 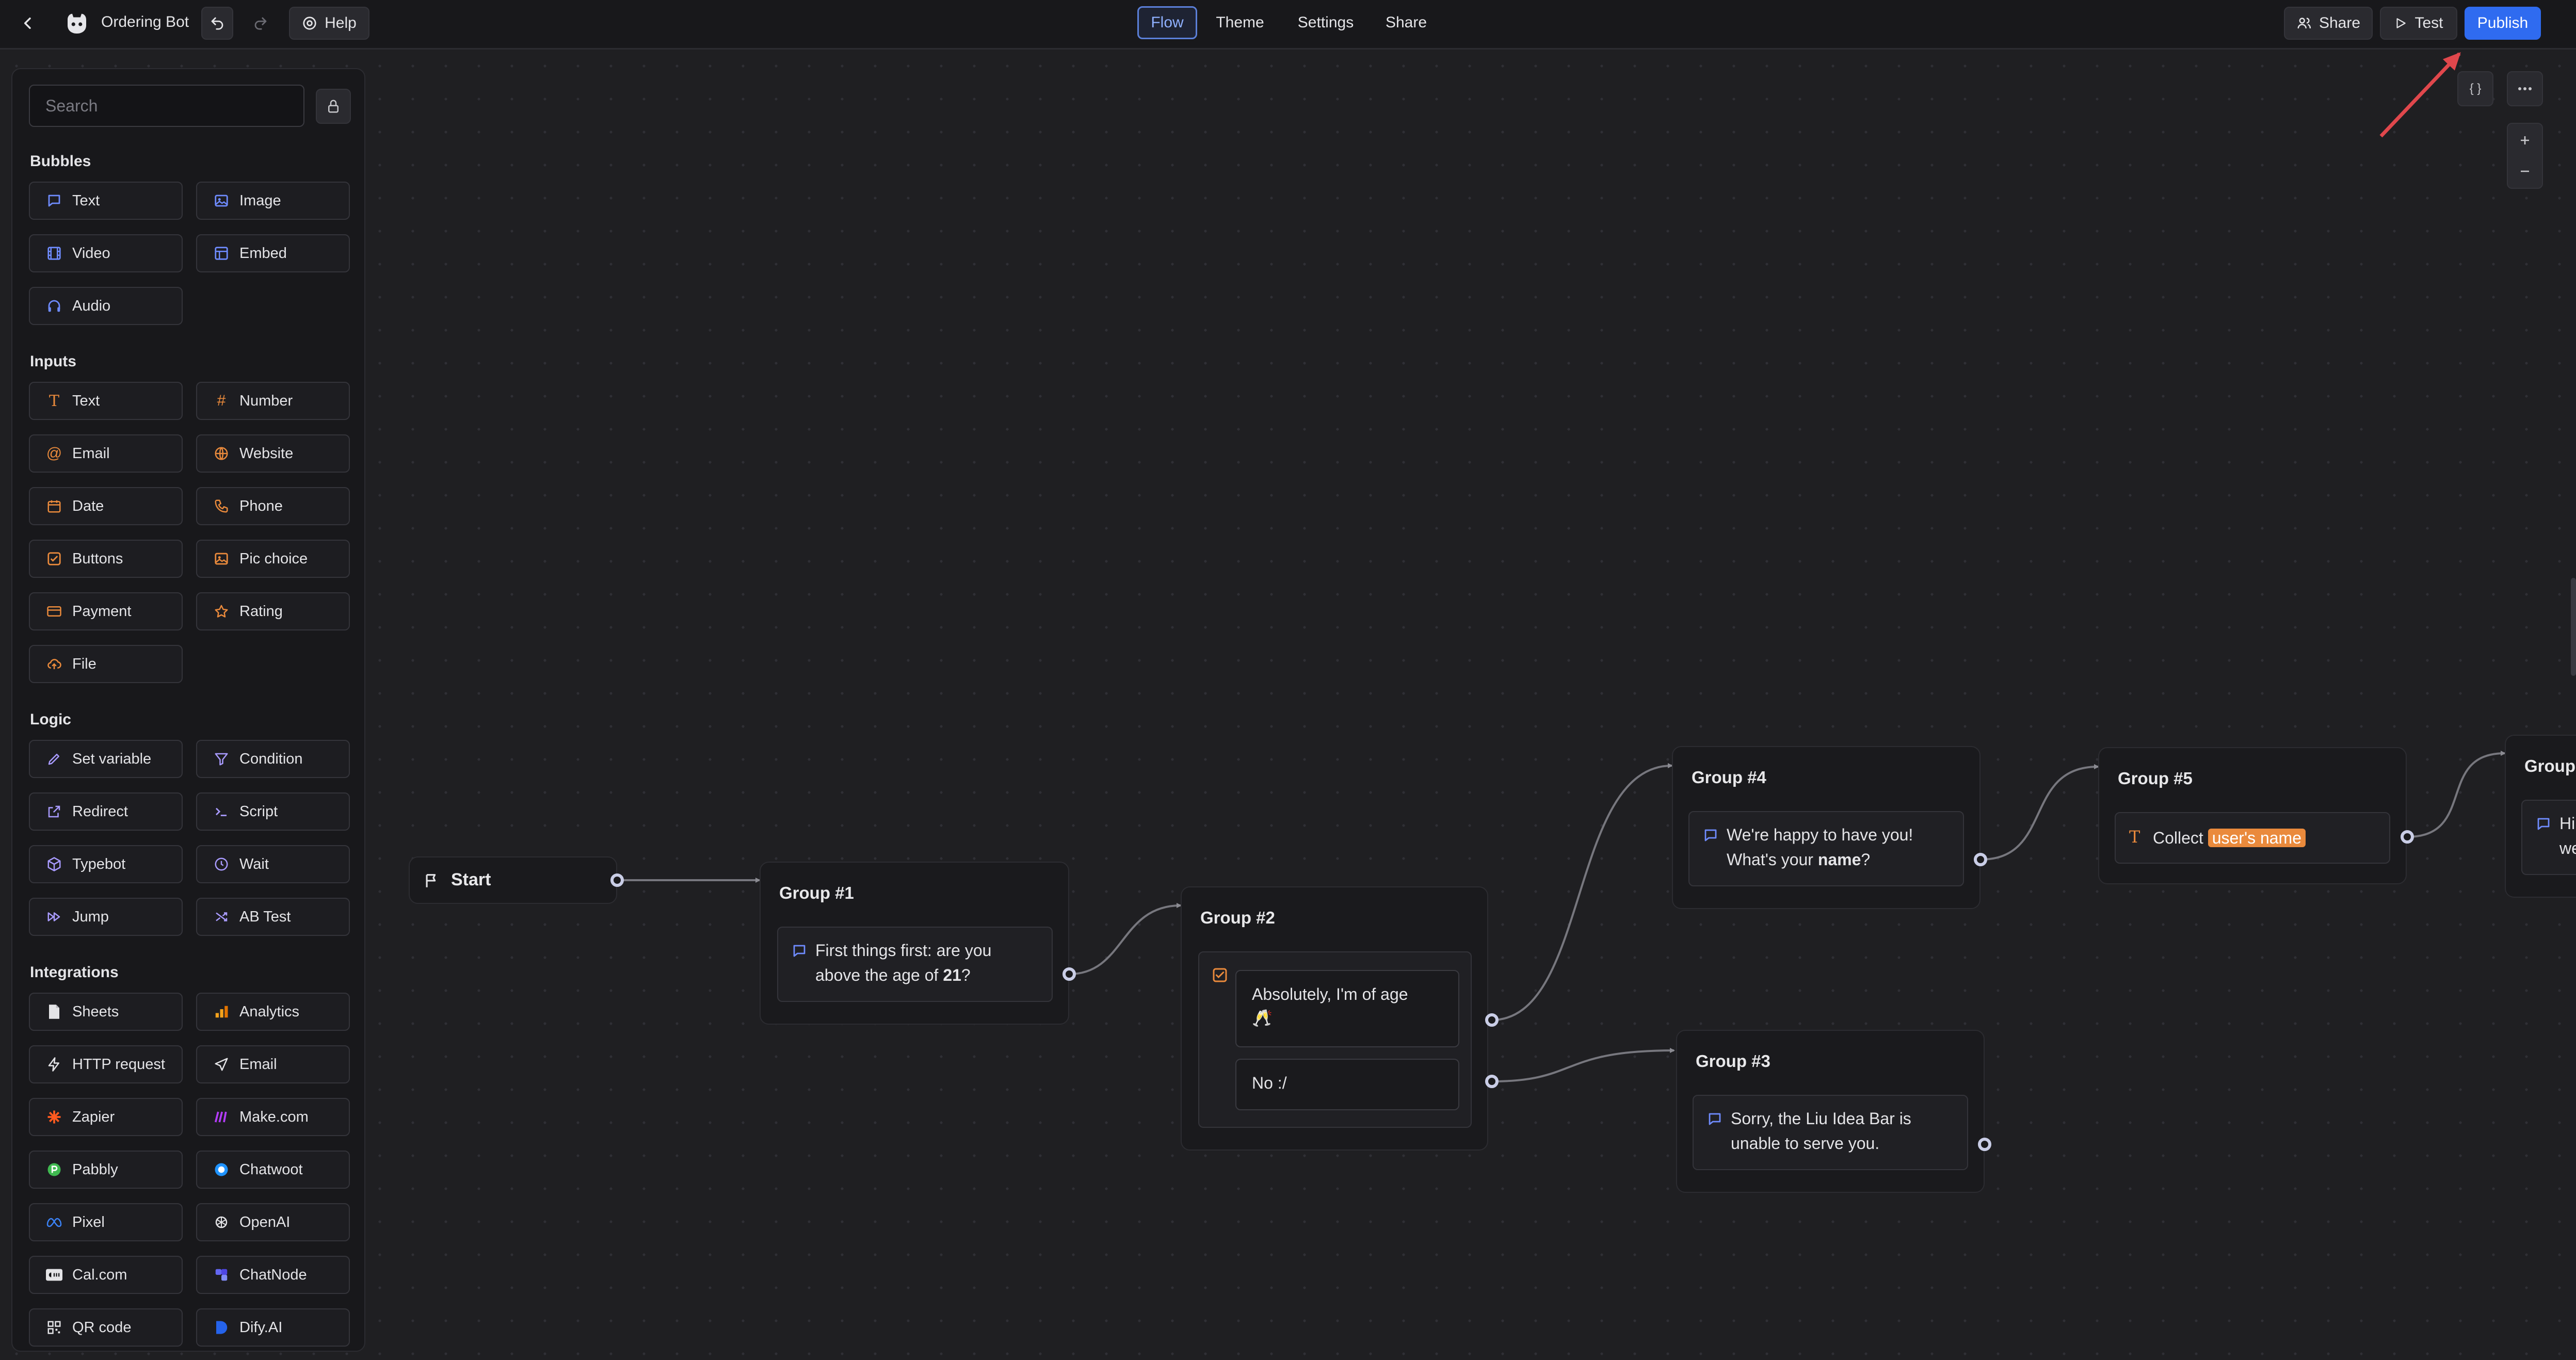 What do you see at coordinates (261, 1327) in the screenshot?
I see `block-label: Dify.AI` at bounding box center [261, 1327].